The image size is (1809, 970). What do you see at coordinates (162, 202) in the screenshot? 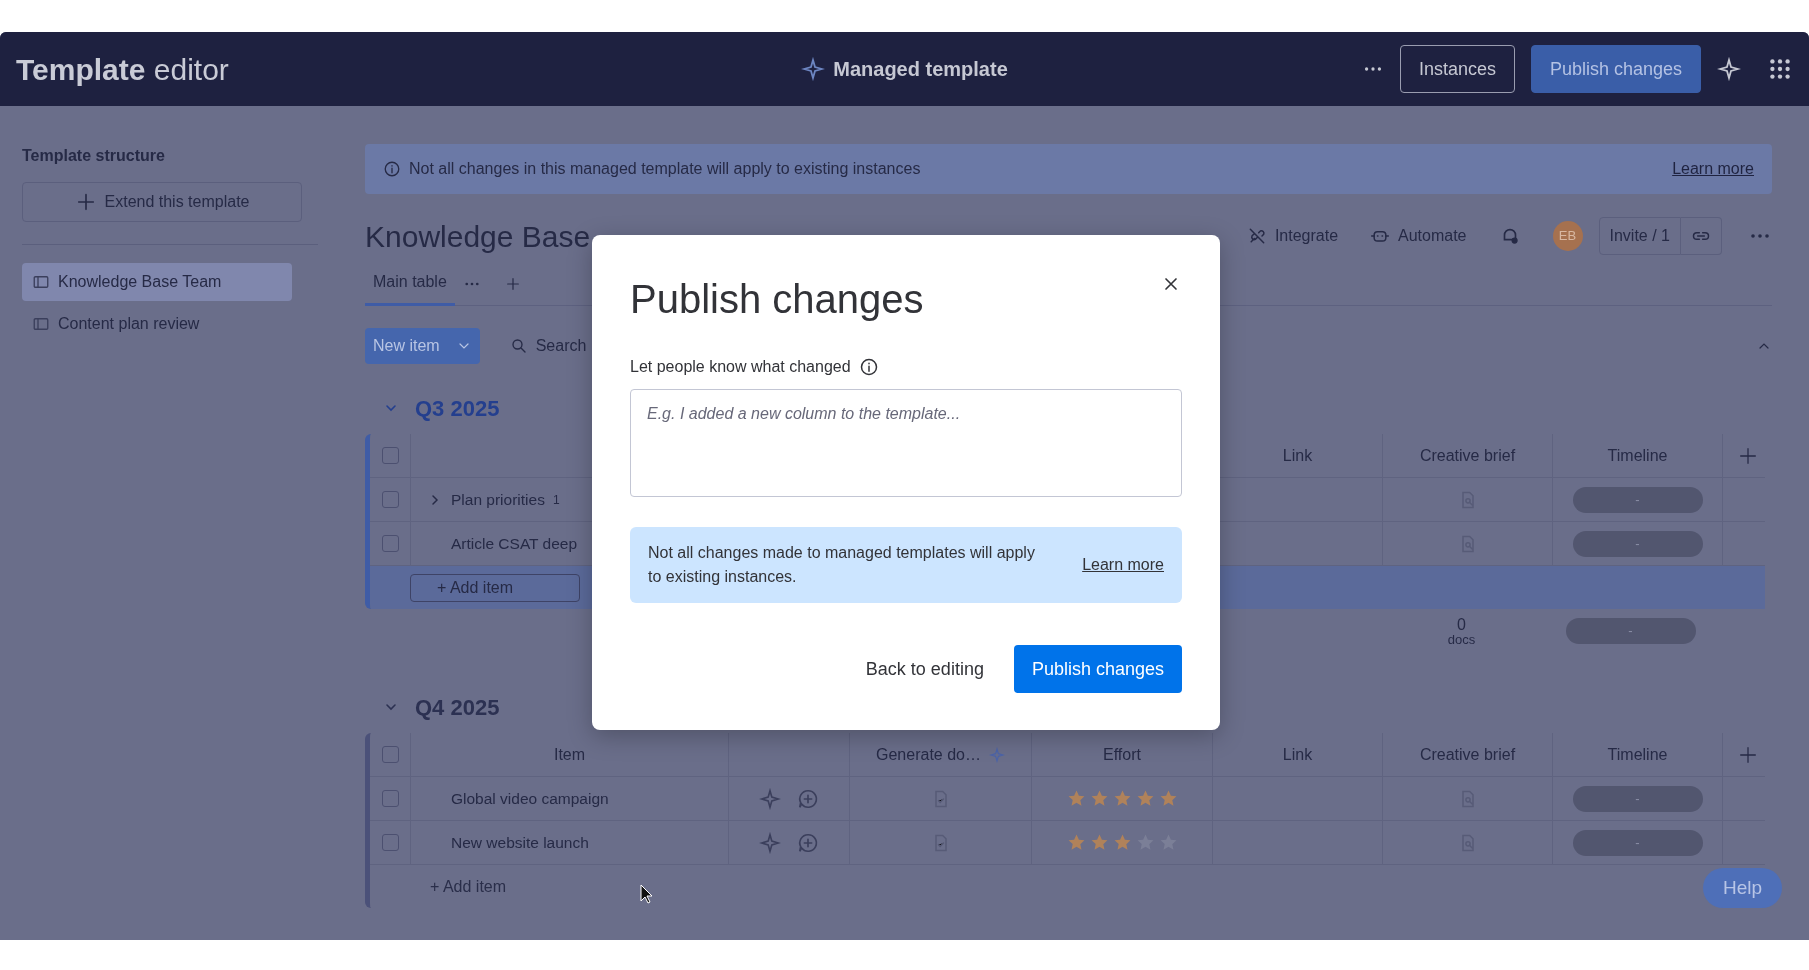
I see `extend-template-button: Extend this template` at bounding box center [162, 202].